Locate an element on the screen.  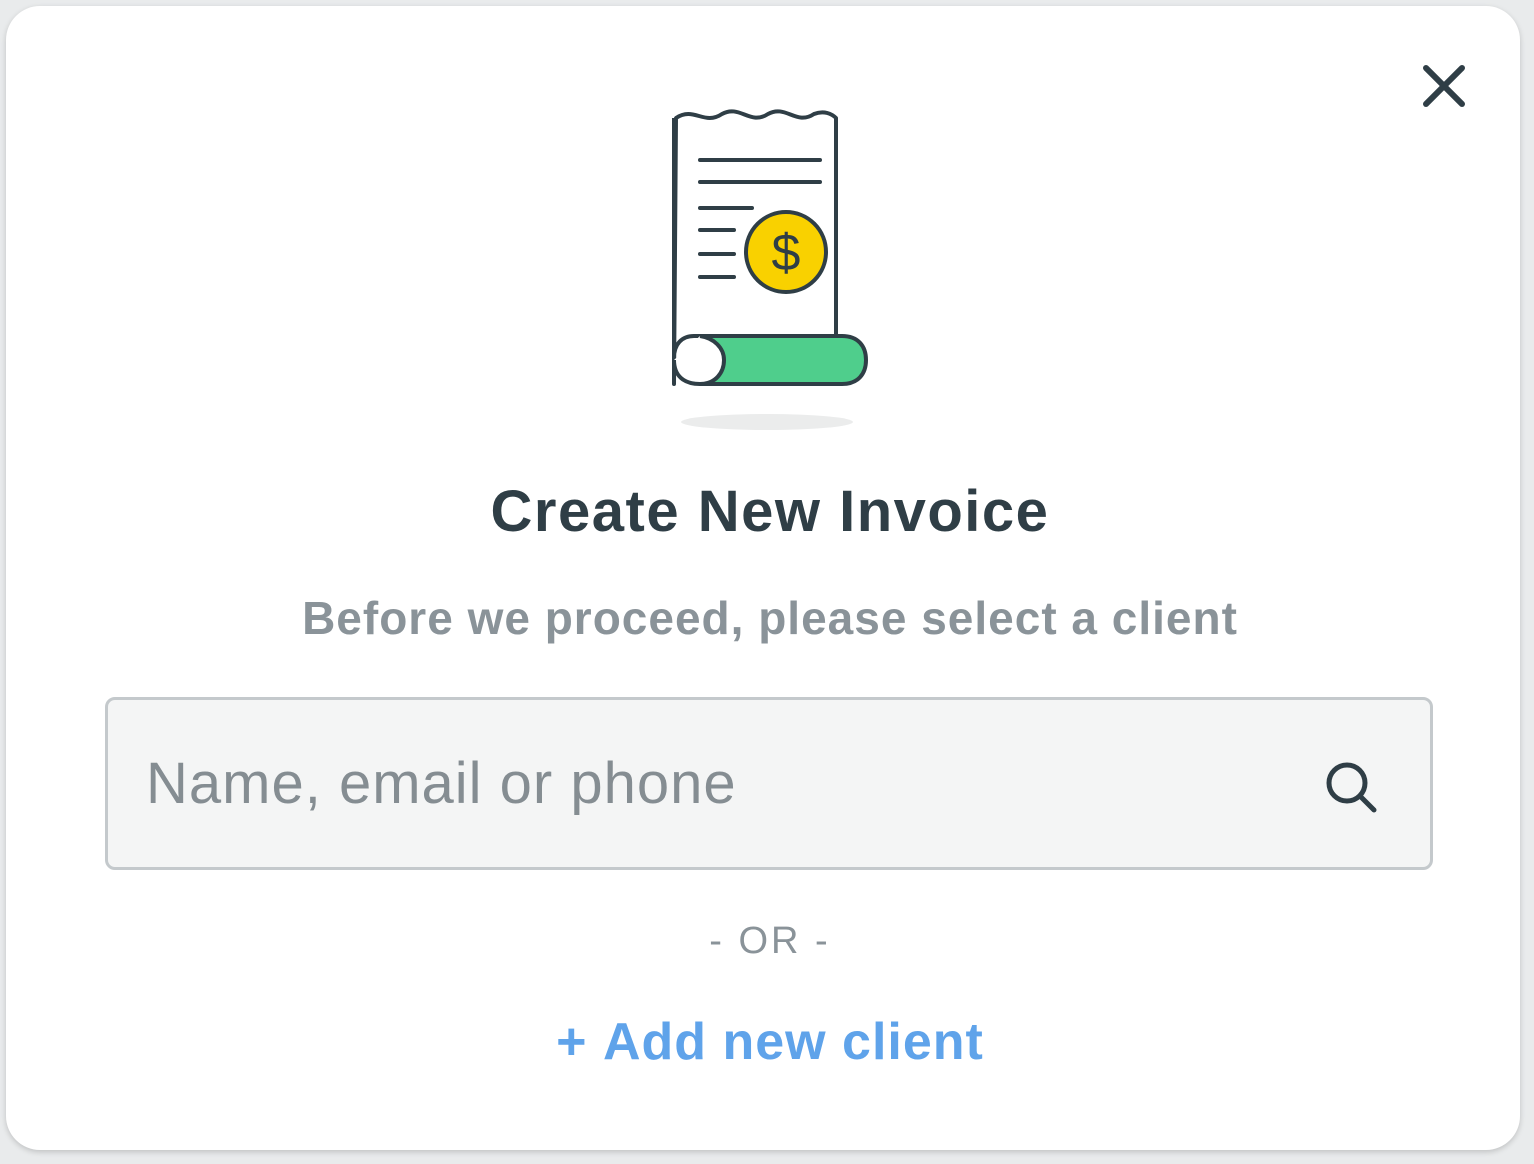
plus-icon: + is located at coordinates (572, 1042).